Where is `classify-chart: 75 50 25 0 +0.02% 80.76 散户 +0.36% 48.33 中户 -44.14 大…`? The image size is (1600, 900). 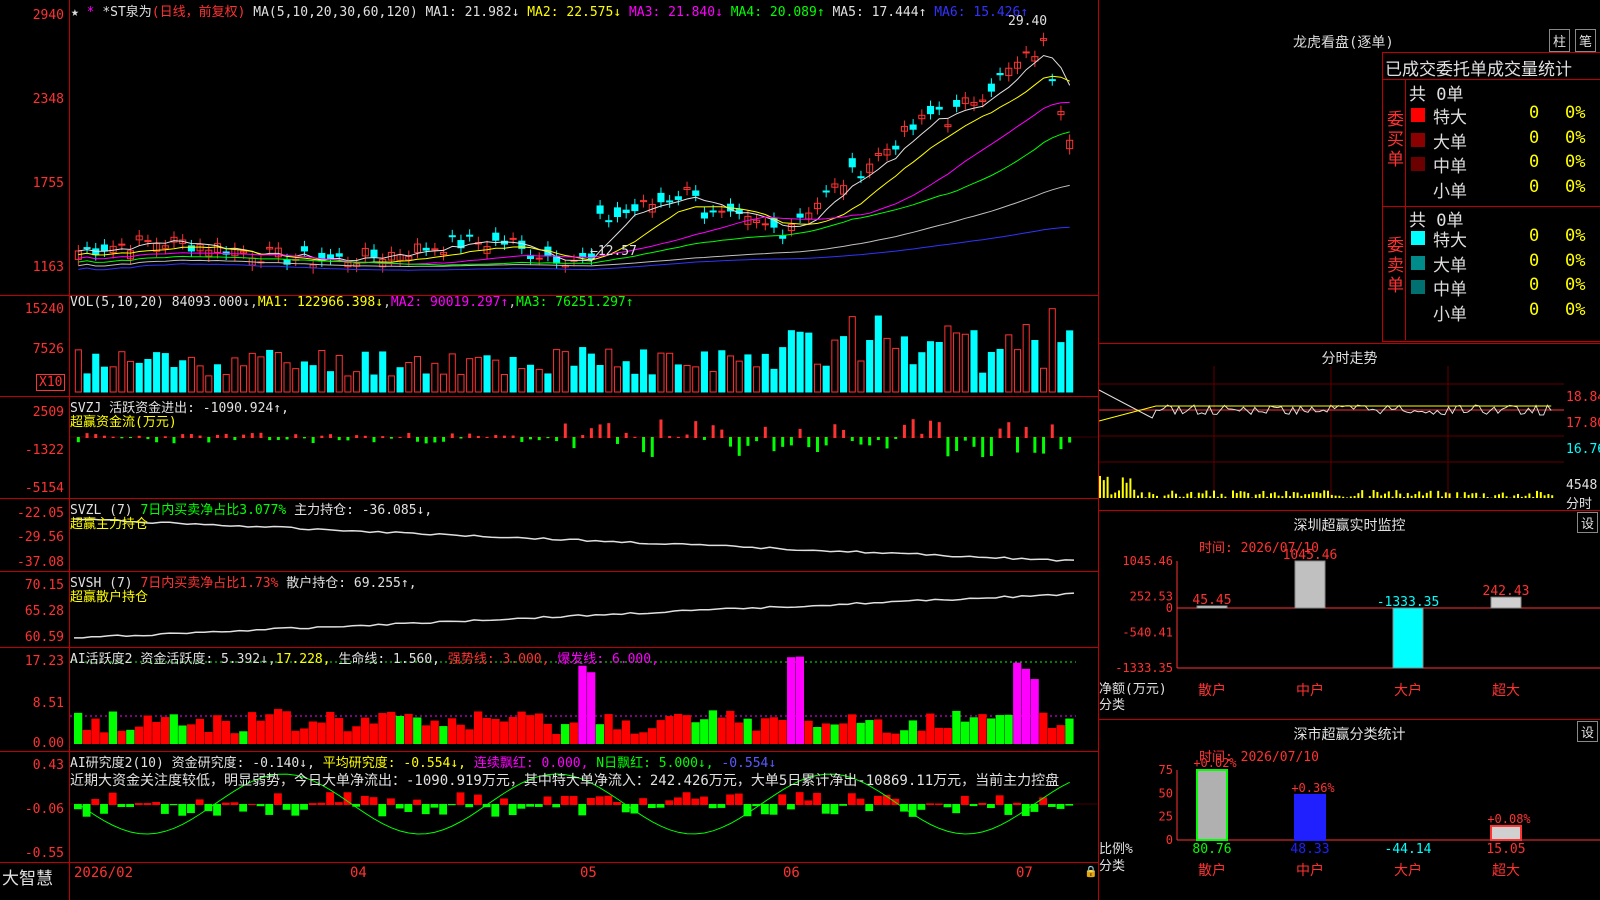
classify-chart: 75 50 25 0 +0.02% 80.76 散户 +0.36% 48.33 中户 -44.14 大… is located at coordinates (1349, 810).